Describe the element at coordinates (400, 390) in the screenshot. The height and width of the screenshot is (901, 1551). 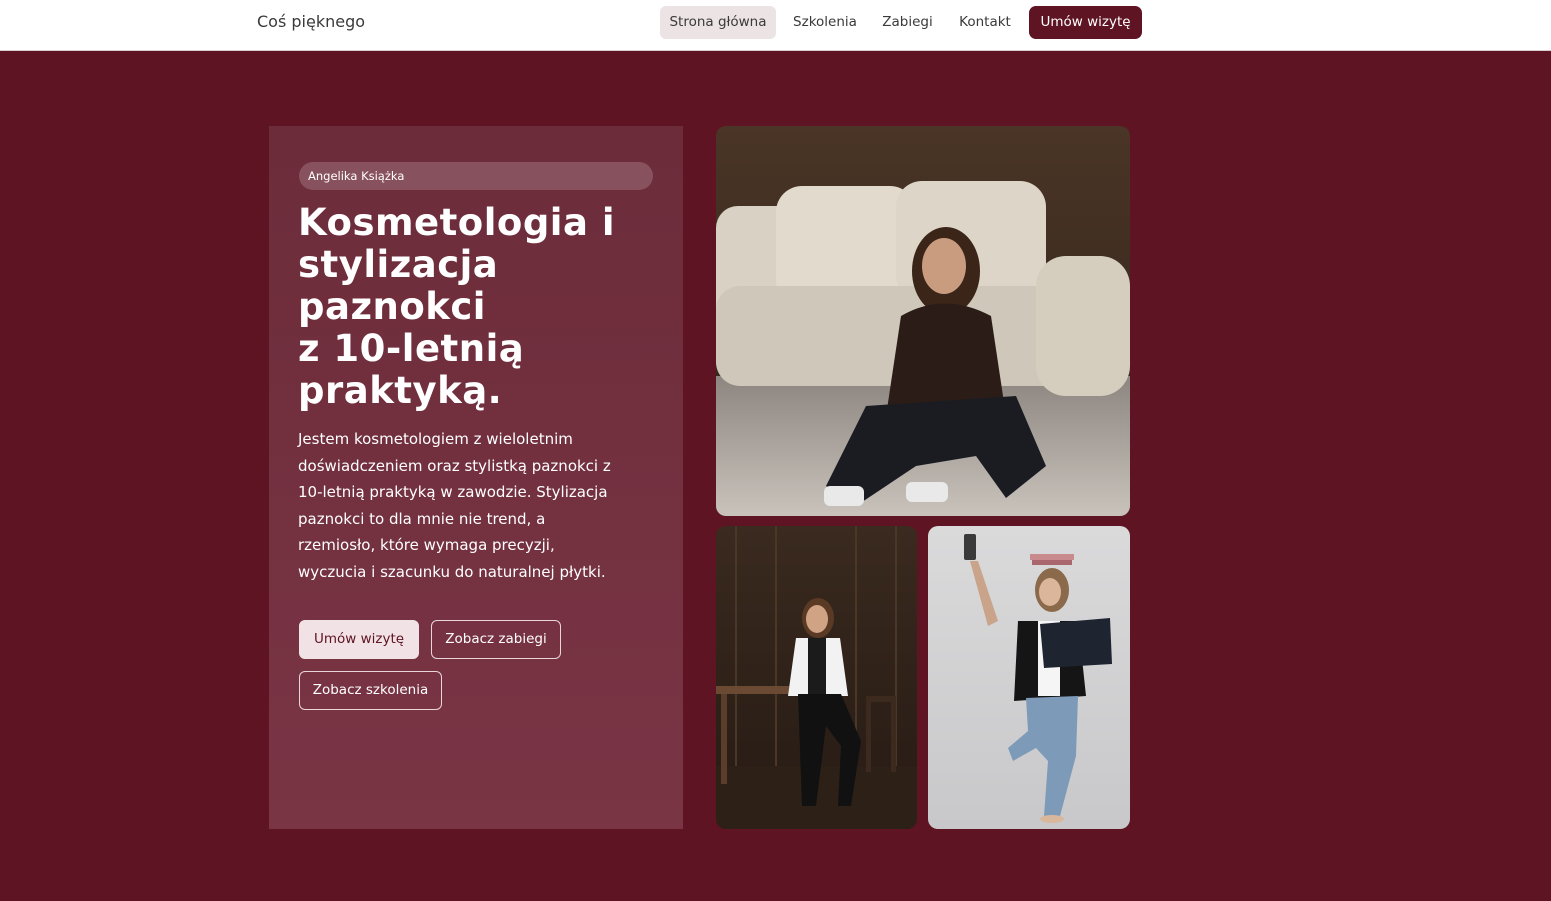
I see `headline-line: praktyką.` at that location.